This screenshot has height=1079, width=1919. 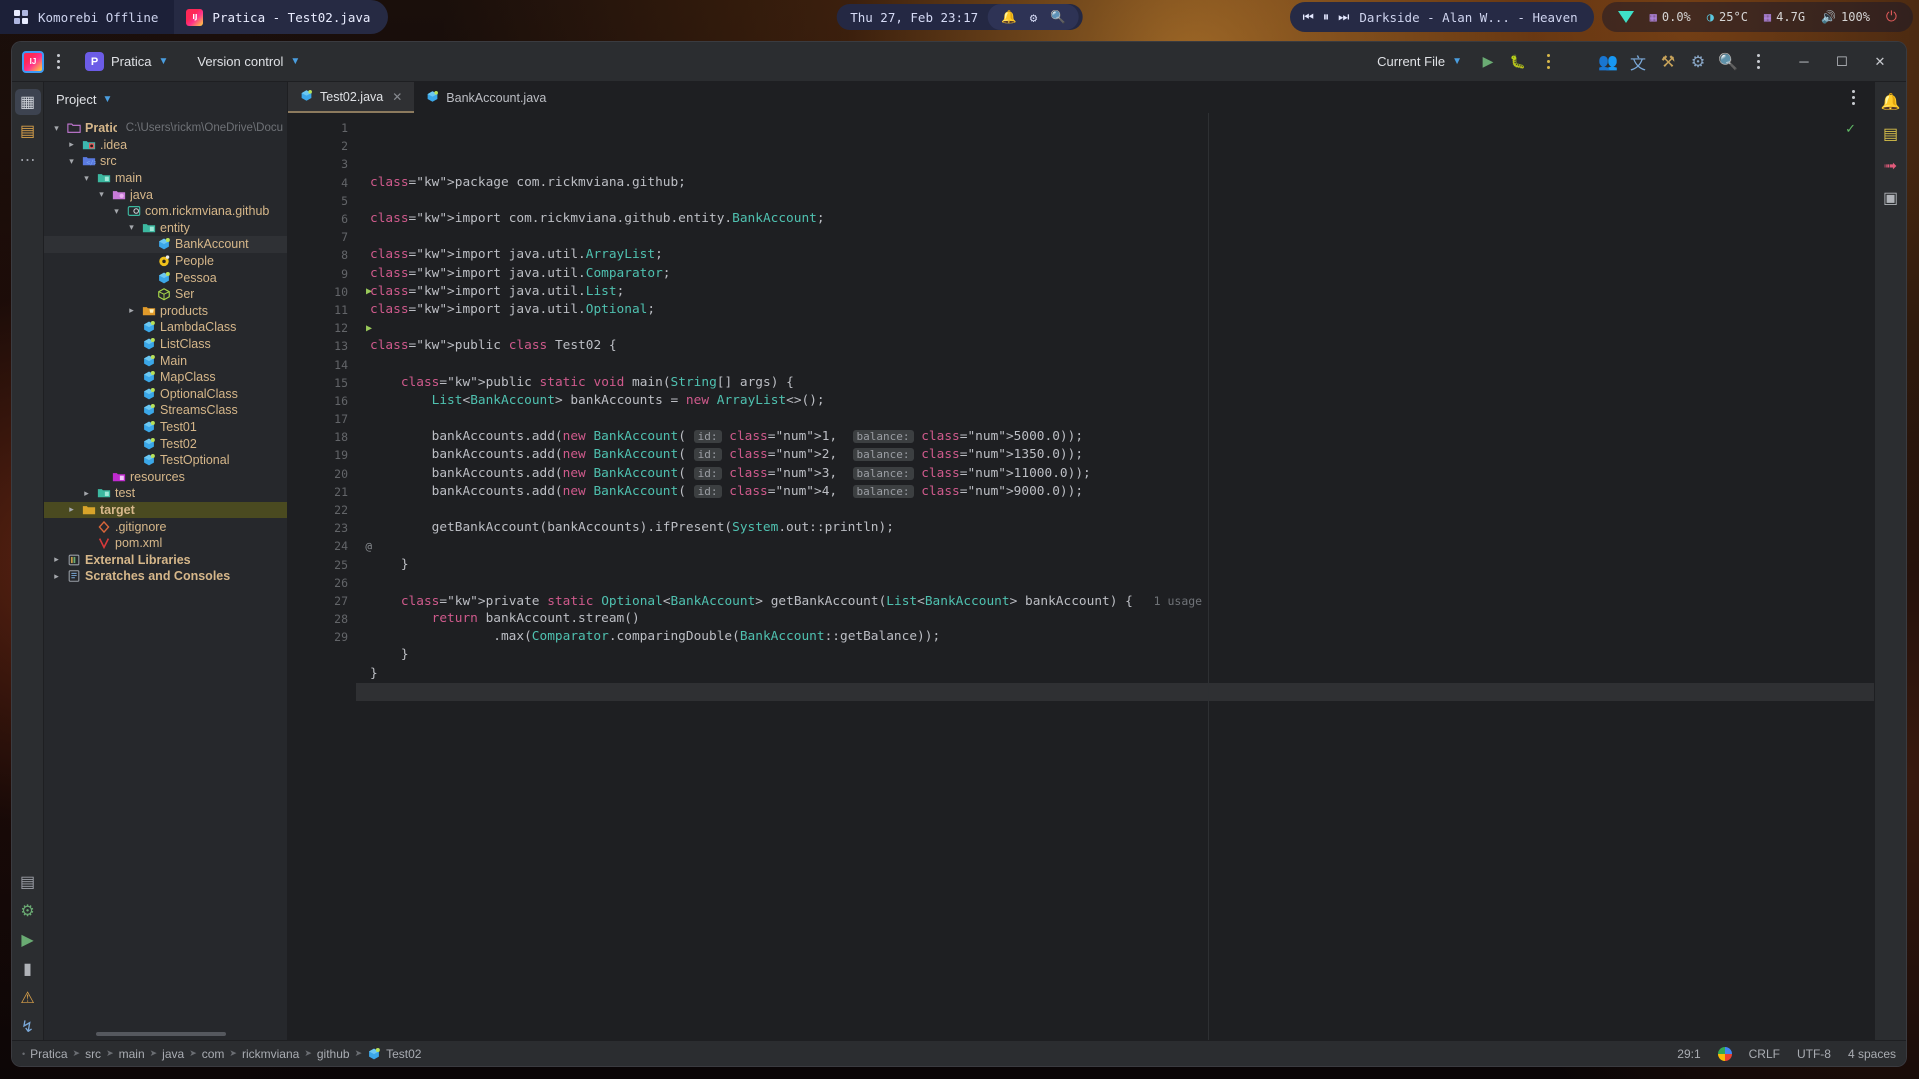 What do you see at coordinates (1518, 62) in the screenshot?
I see `debug-button: 🐛` at bounding box center [1518, 62].